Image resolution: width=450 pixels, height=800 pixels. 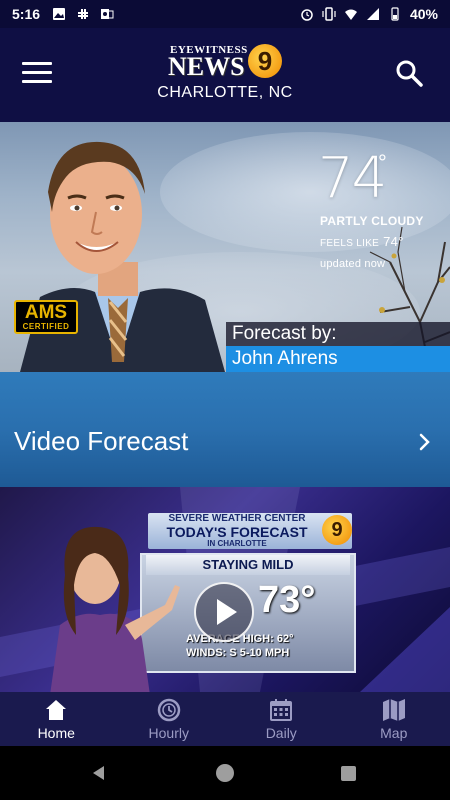 I want to click on video-forecast-label: Video Forecast, so click(x=101, y=441).